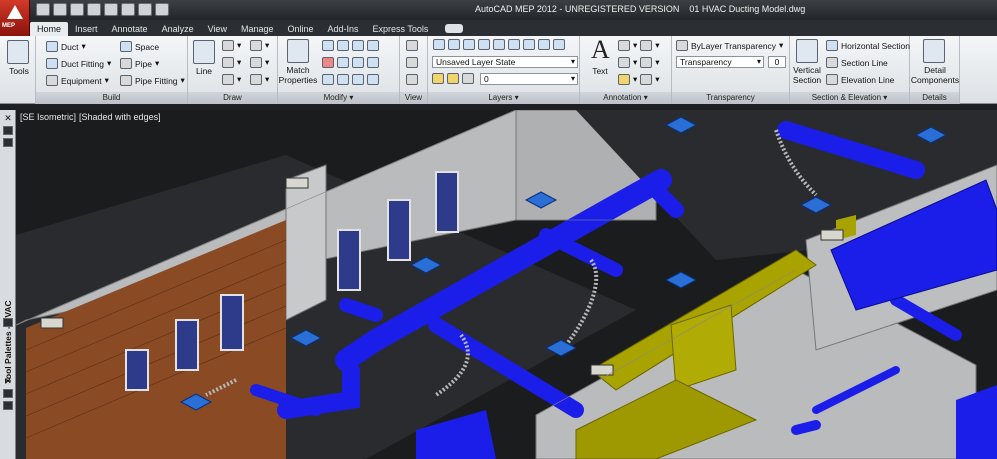 This screenshot has height=459, width=997. I want to click on duct-fitting-button: Duct Fitting ▾, so click(78, 63).